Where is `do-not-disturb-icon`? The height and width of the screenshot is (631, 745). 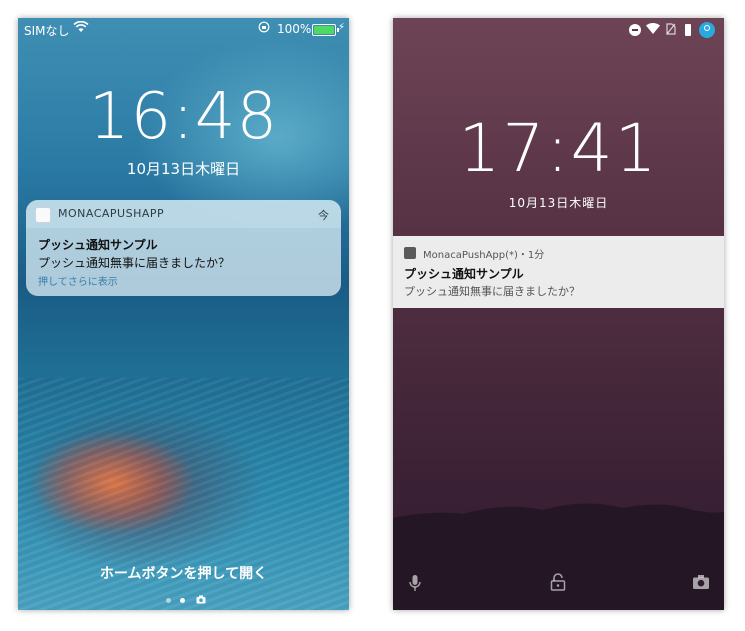
do-not-disturb-icon is located at coordinates (635, 30).